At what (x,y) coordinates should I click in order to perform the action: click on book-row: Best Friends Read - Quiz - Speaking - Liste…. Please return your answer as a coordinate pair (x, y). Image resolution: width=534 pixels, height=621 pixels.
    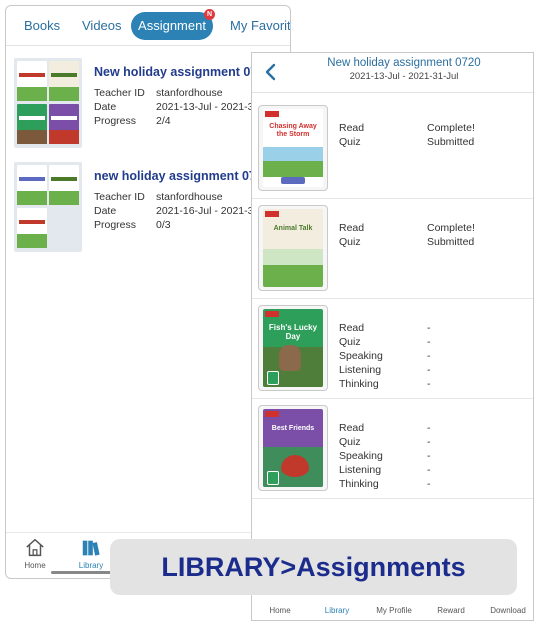
    Looking at the image, I should click on (392, 449).